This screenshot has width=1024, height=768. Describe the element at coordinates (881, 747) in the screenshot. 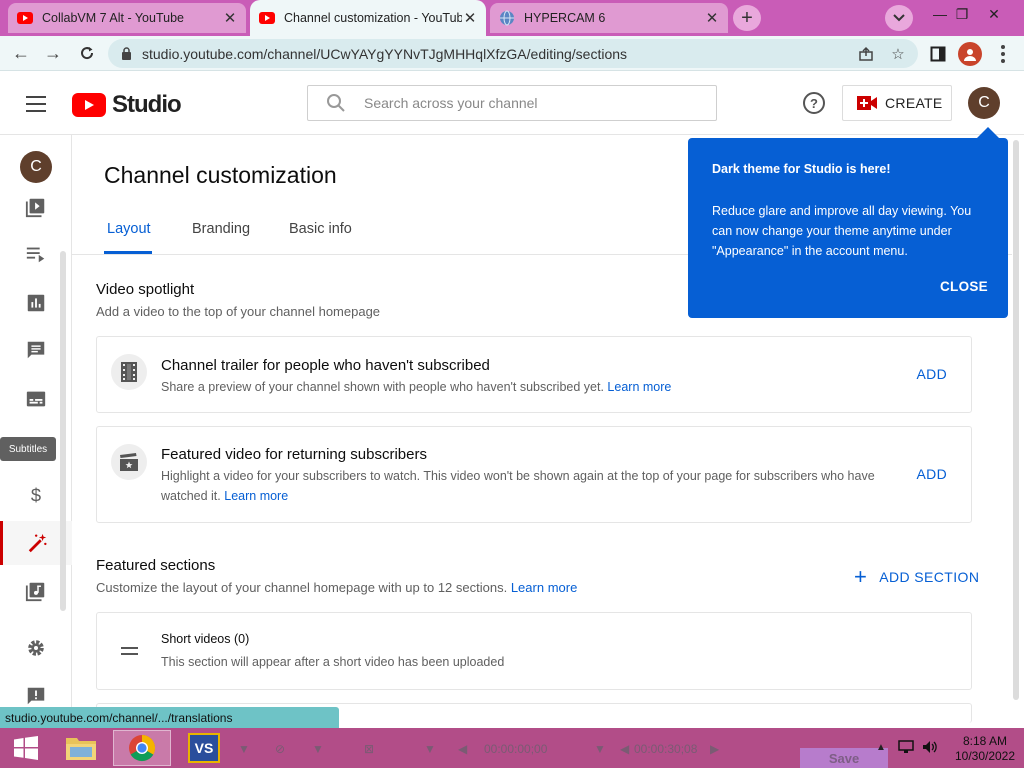

I see `tray-chevron-icon: ▲` at that location.